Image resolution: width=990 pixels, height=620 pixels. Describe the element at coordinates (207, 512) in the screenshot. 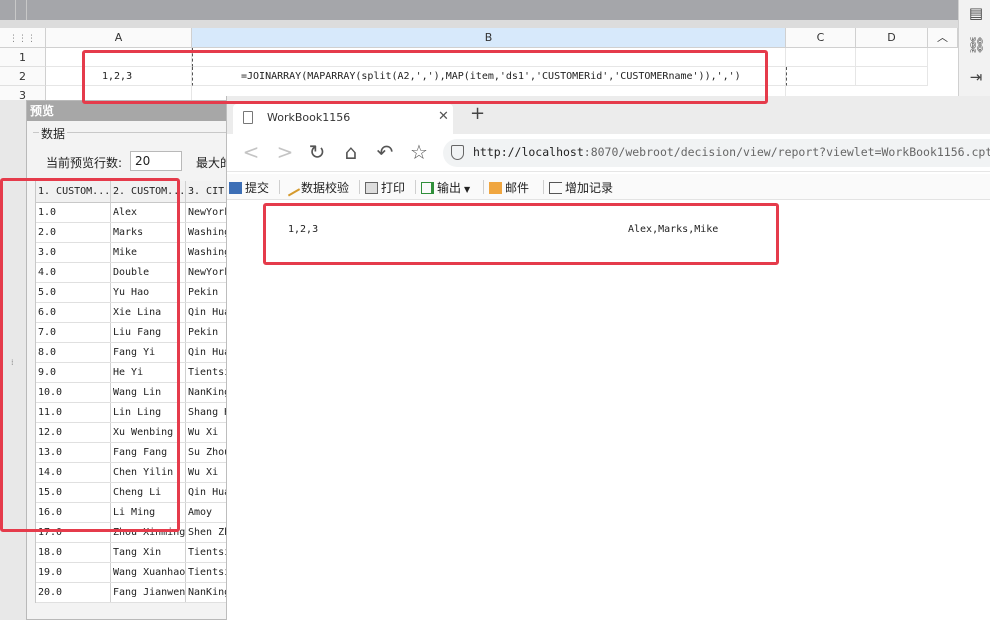

I see `cell-city: Amoy` at that location.